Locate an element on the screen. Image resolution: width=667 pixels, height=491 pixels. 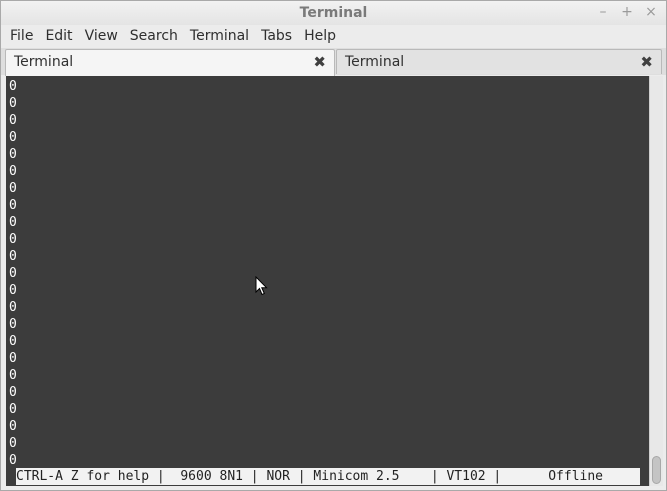
tab-terminal-2: Terminal ✖ is located at coordinates (499, 61).